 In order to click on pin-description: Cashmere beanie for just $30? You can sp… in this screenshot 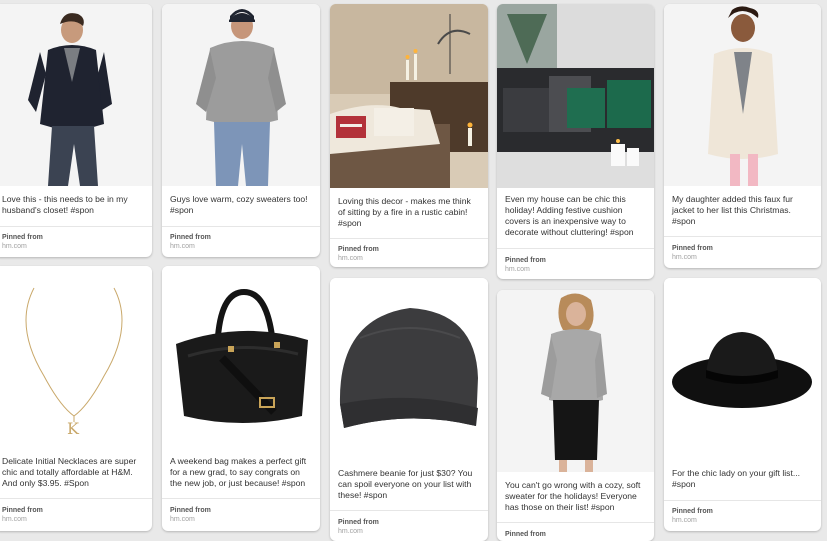, I will do `click(405, 484)`.